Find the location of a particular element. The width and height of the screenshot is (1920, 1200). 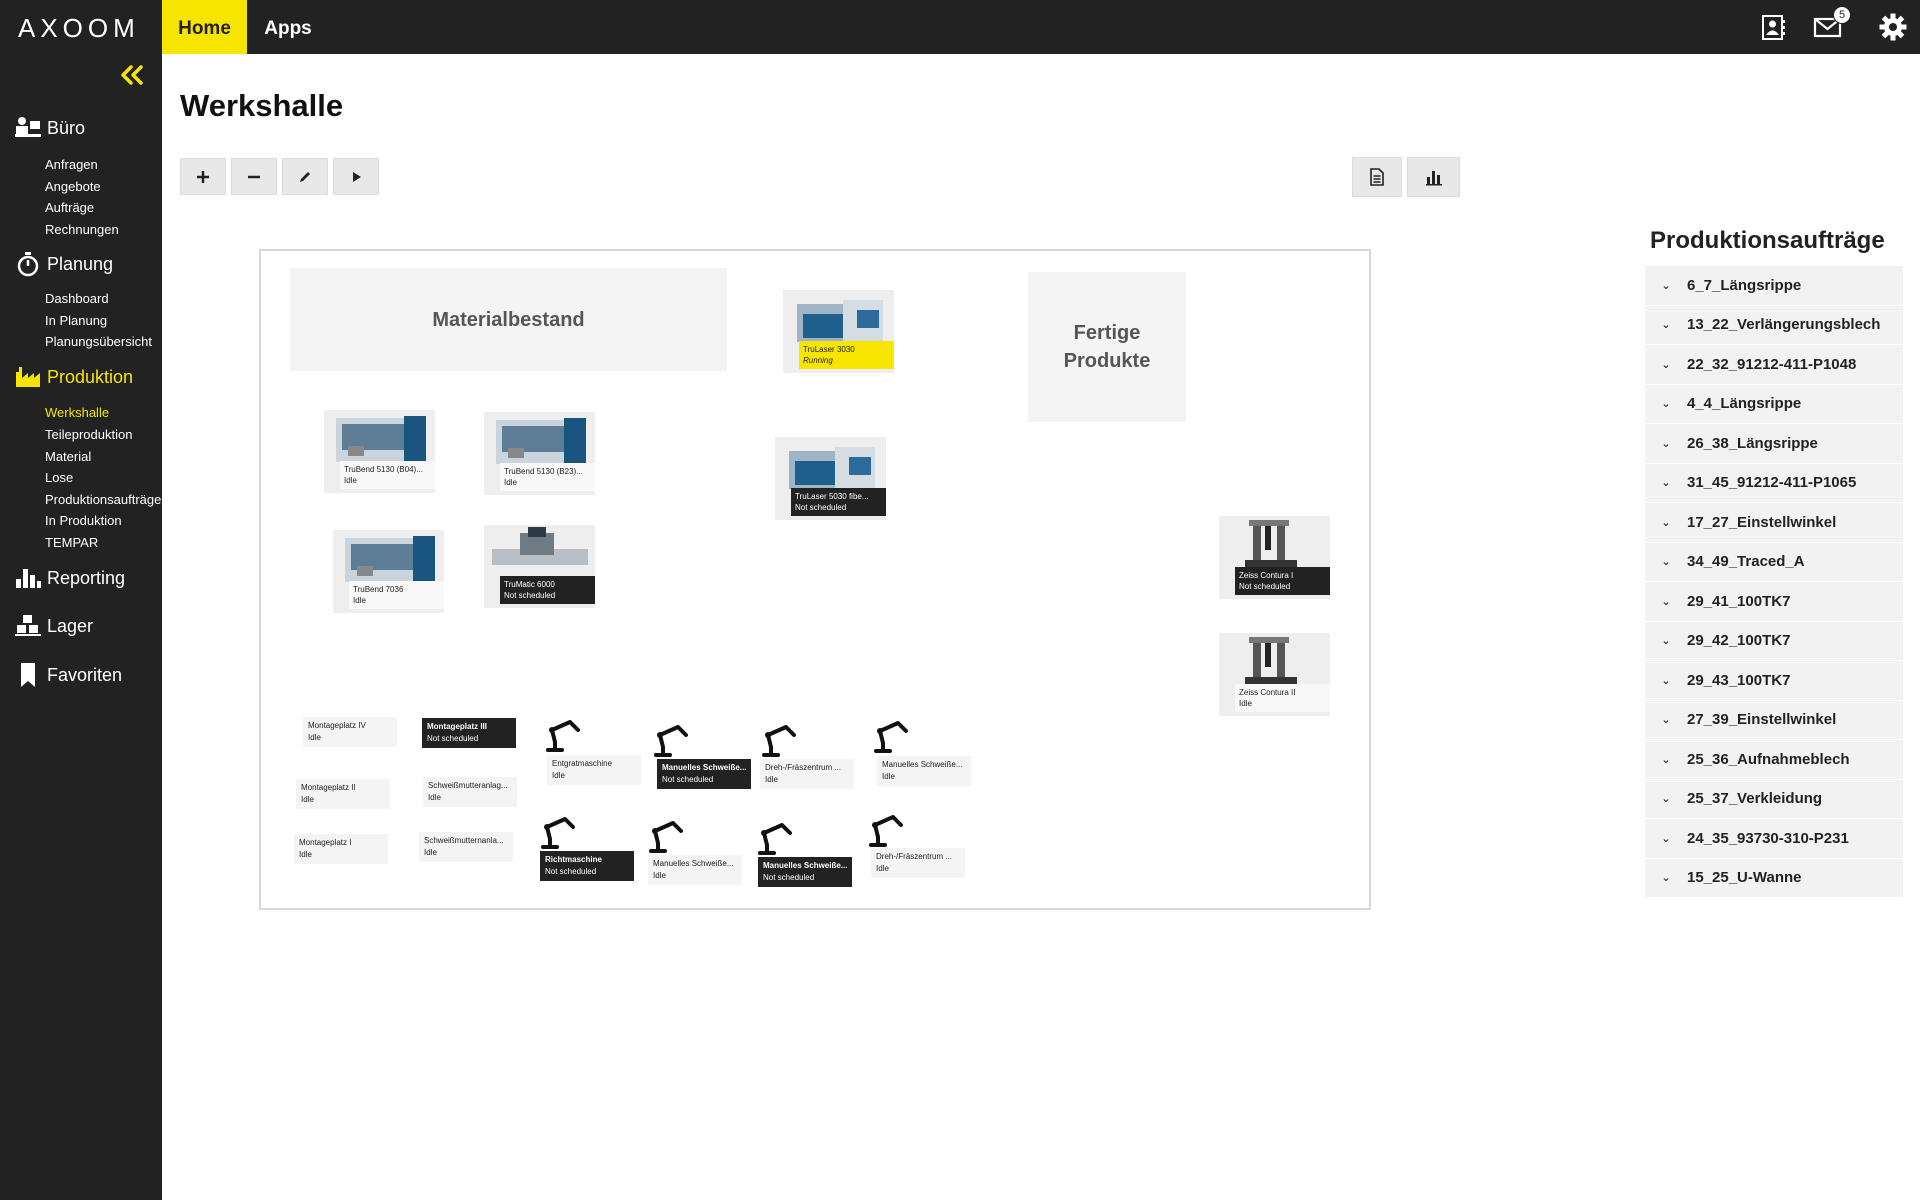

order-item: ⌄ 29_42_100TK7 is located at coordinates (1774, 641).